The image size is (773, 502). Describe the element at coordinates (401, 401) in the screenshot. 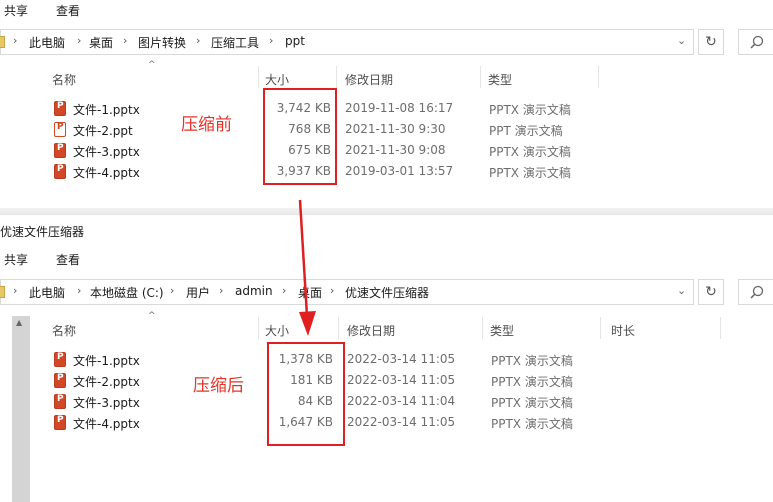

I see `file-date: 2022-03-14 11:04` at that location.